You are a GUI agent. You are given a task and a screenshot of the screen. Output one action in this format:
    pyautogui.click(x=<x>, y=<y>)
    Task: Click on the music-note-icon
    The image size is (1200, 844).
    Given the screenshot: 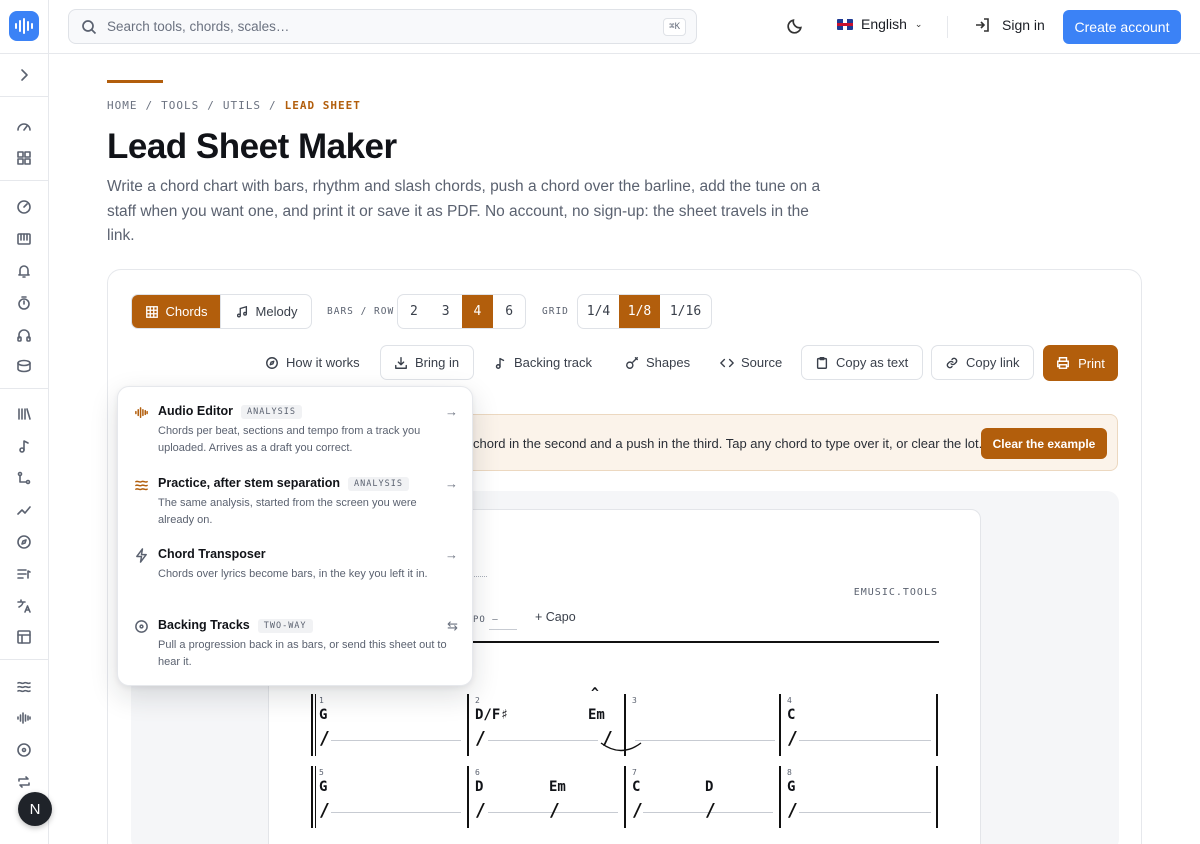 What is the action you would take?
    pyautogui.click(x=24, y=446)
    